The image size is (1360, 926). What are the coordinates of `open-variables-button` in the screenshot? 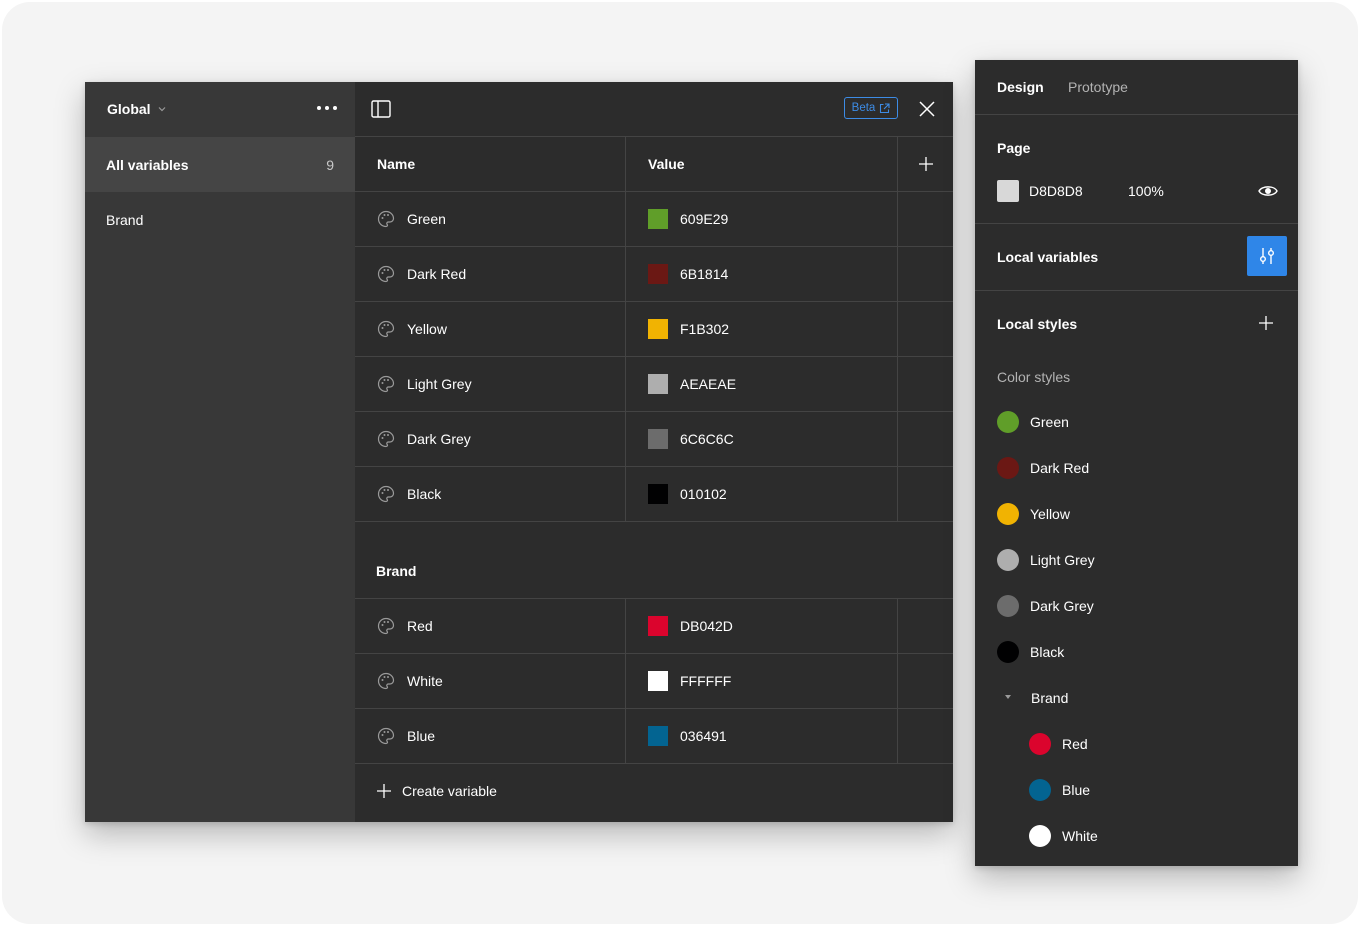 It's located at (1267, 256).